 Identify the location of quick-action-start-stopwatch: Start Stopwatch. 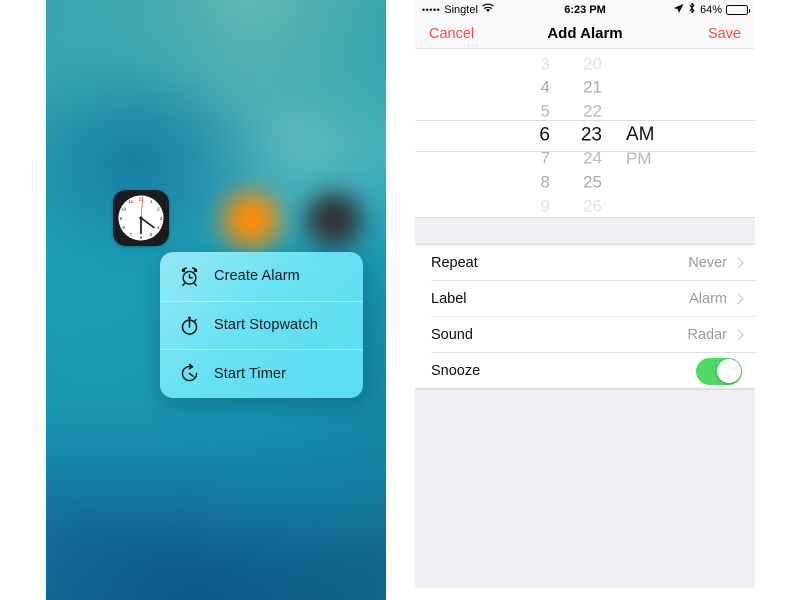
(261, 325).